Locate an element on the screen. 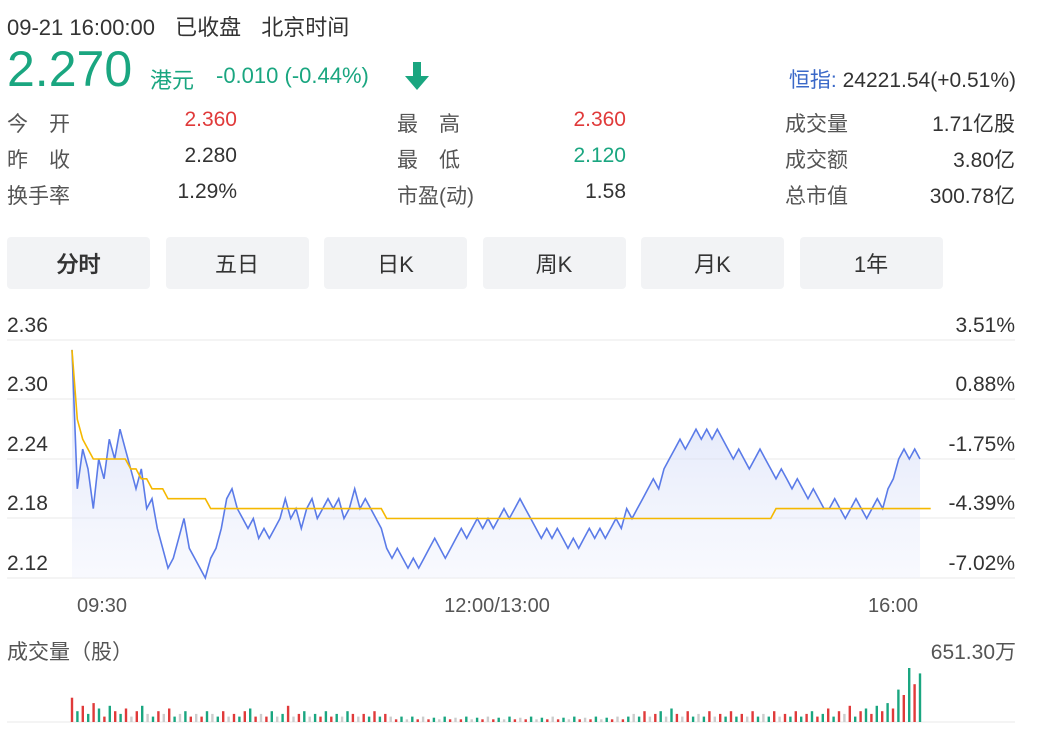 This screenshot has width=1038, height=732. stat-value: 1.71亿股 is located at coordinates (973, 124).